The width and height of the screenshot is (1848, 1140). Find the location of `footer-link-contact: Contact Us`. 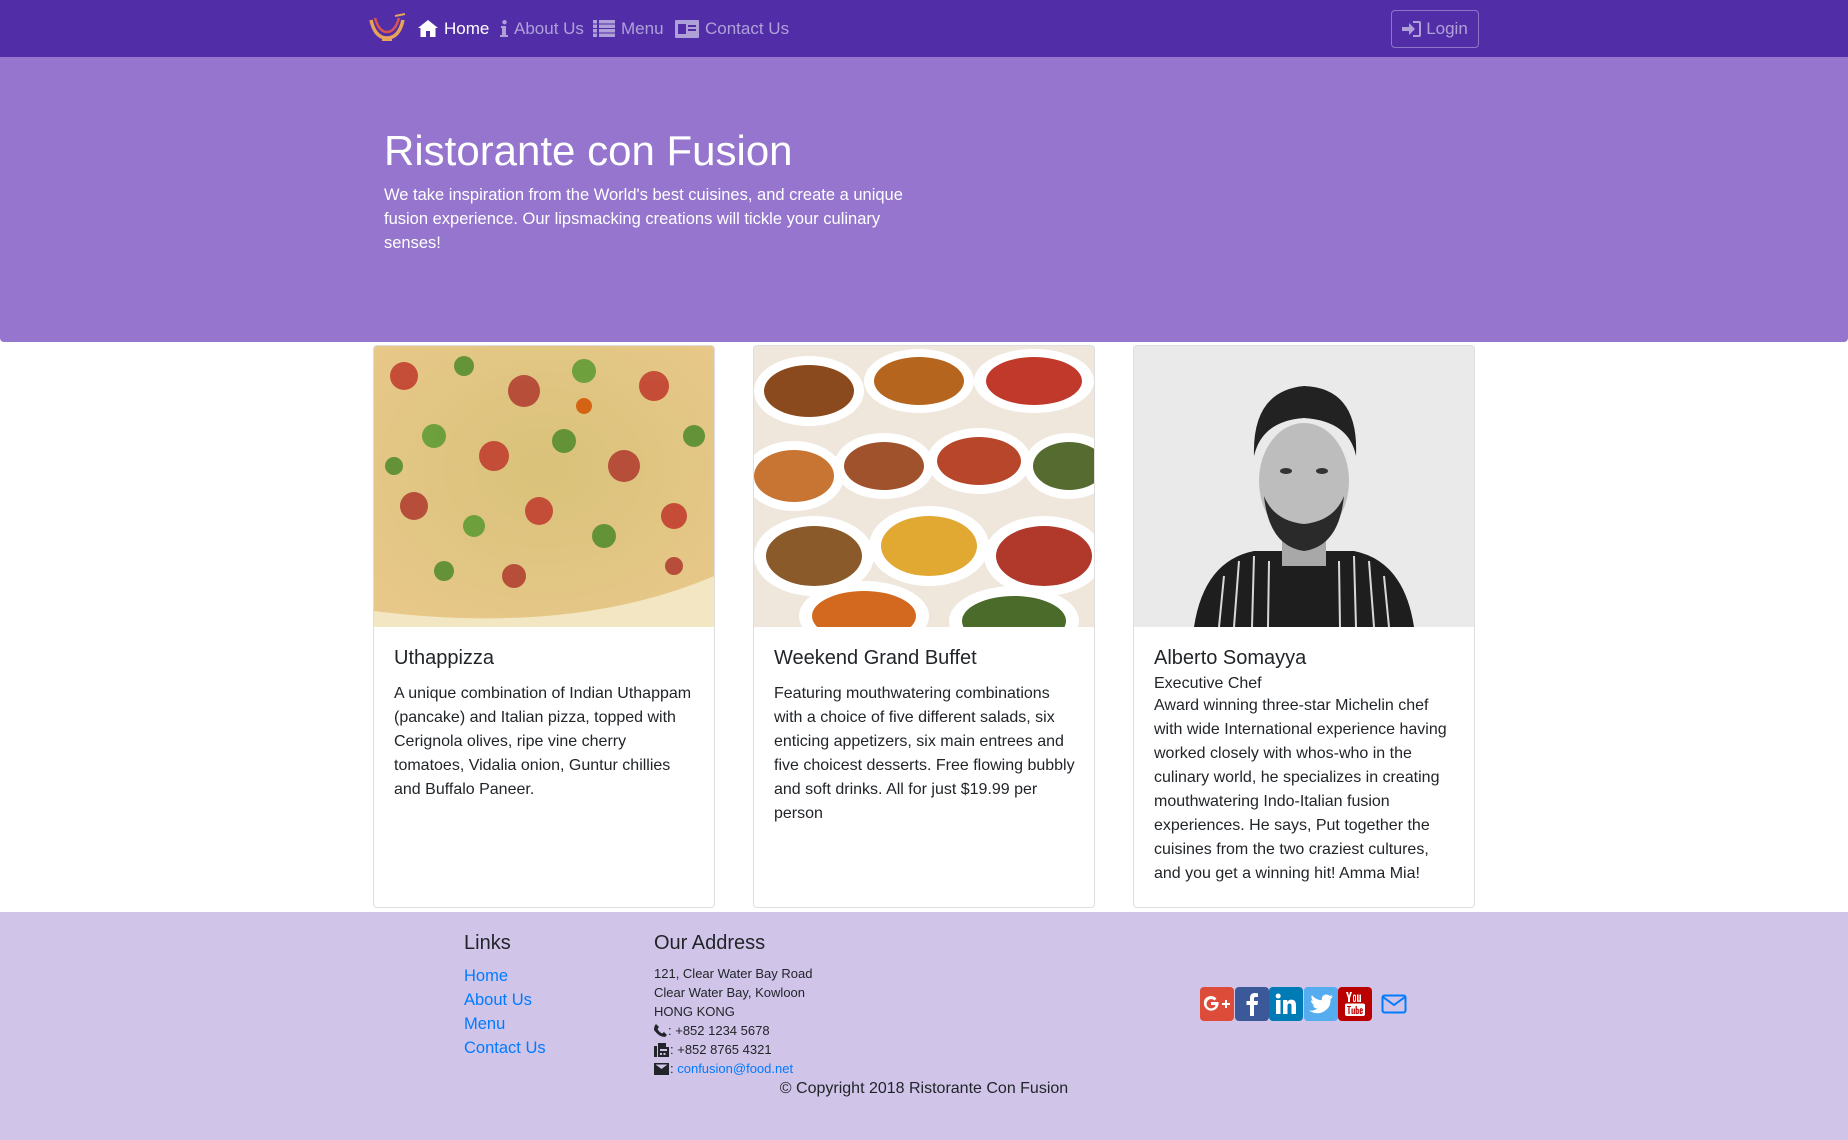

footer-link-contact: Contact Us is located at coordinates (505, 1048).